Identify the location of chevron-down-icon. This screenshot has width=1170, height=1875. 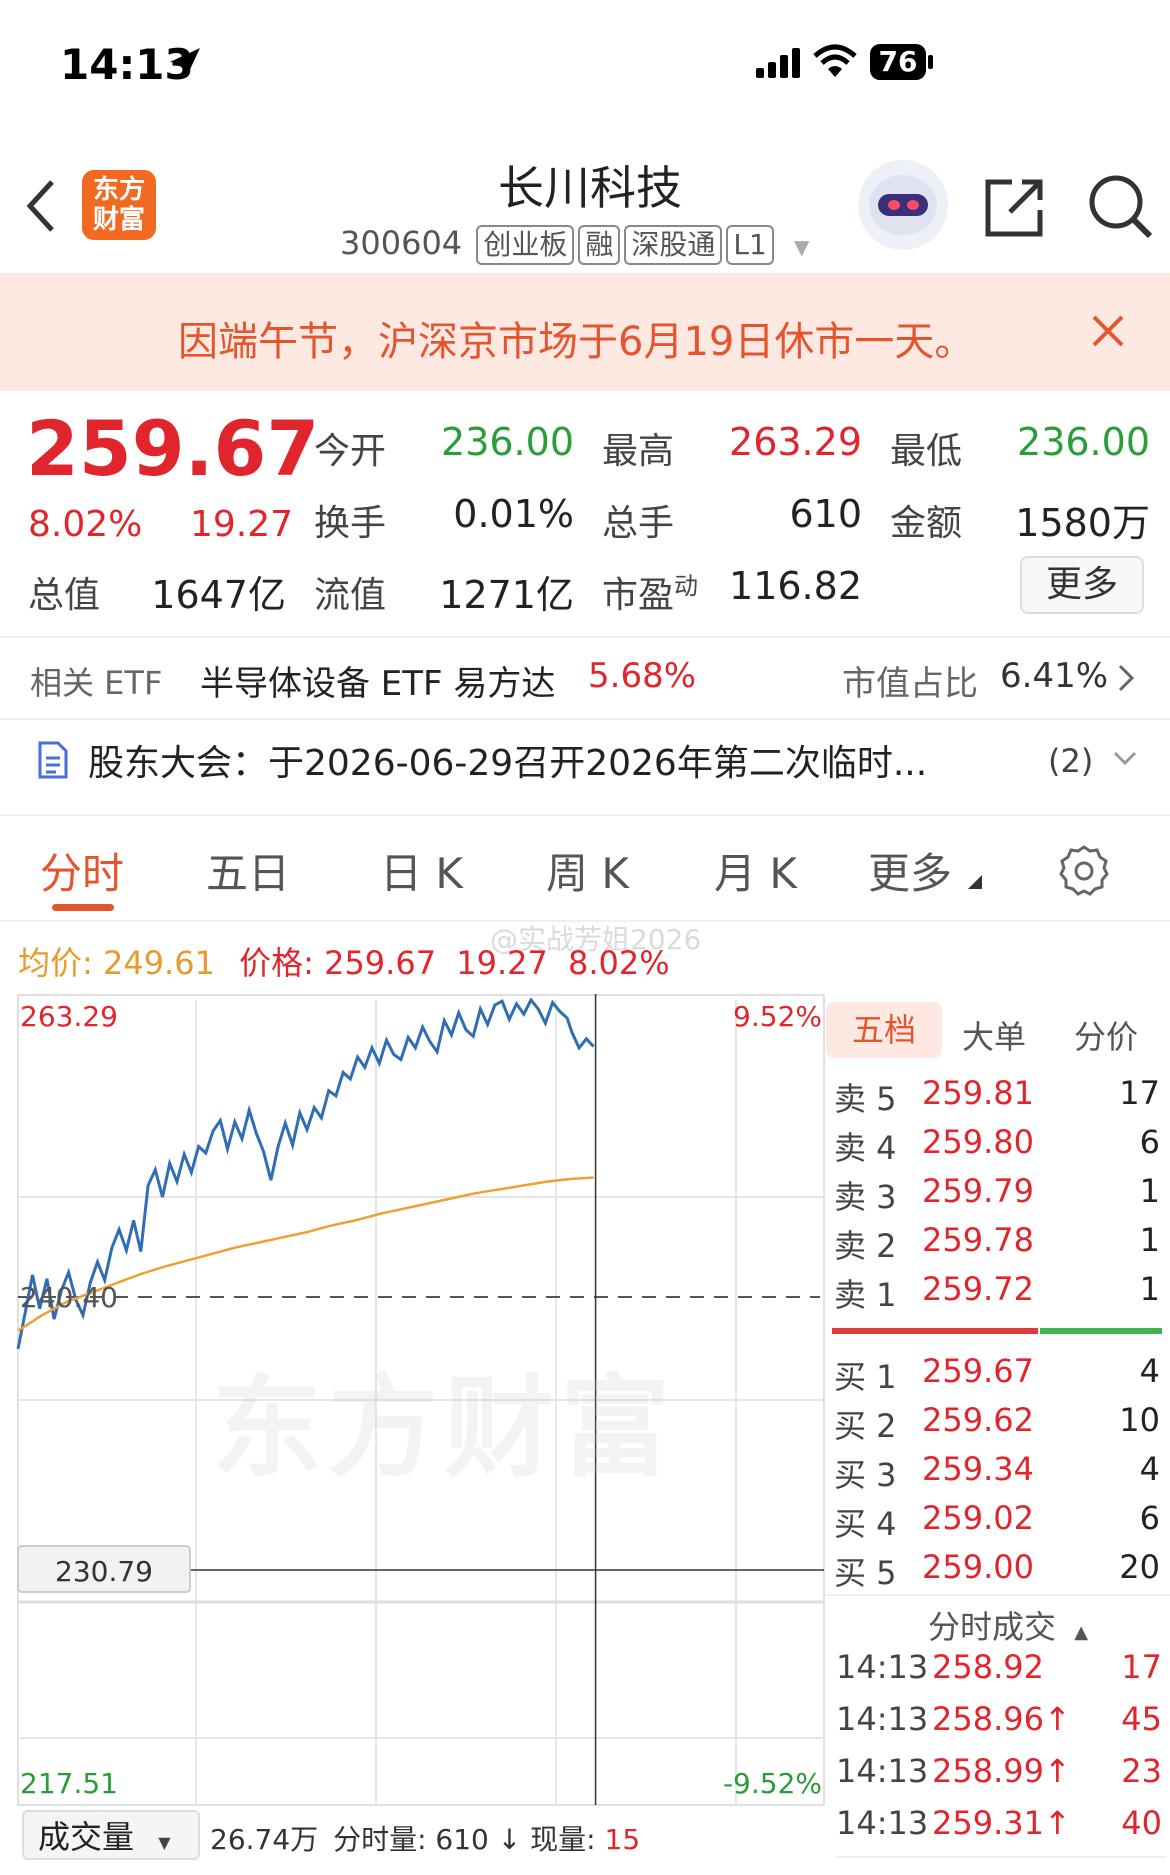
(1125, 761).